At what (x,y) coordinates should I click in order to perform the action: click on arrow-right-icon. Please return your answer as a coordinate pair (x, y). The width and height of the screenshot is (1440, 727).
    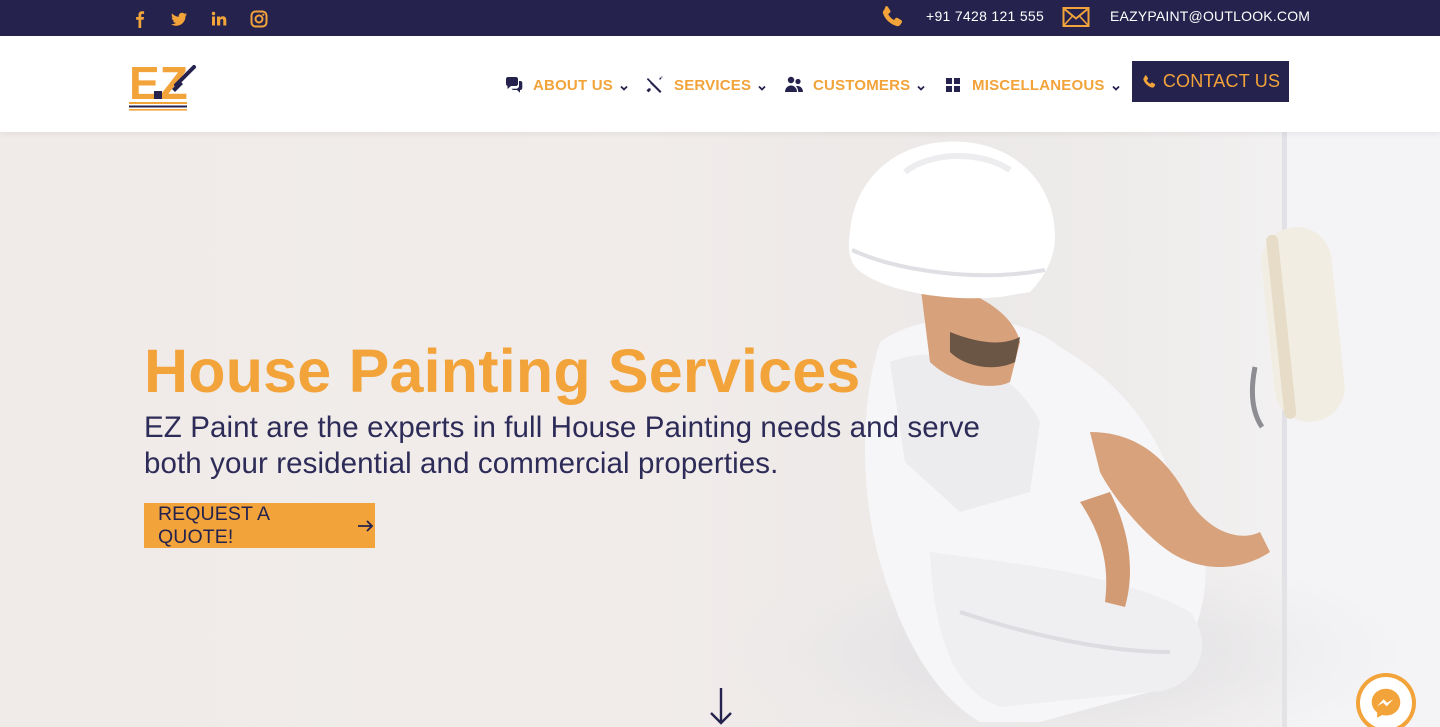
    Looking at the image, I should click on (366, 526).